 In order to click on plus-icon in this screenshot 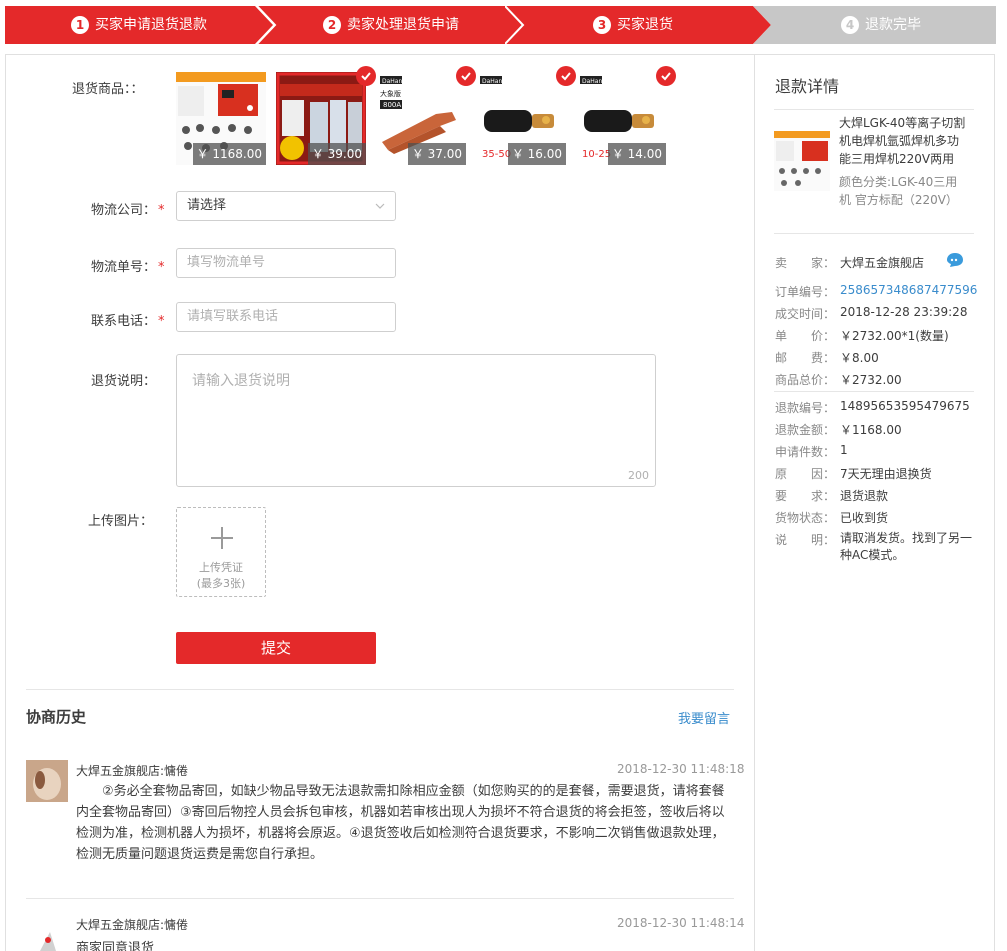, I will do `click(222, 538)`.